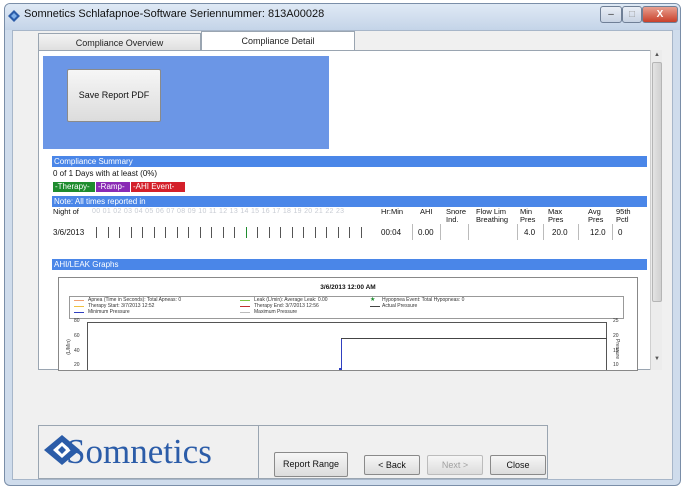  What do you see at coordinates (391, 232) in the screenshot?
I see `hr-min-cell: 00:04` at bounding box center [391, 232].